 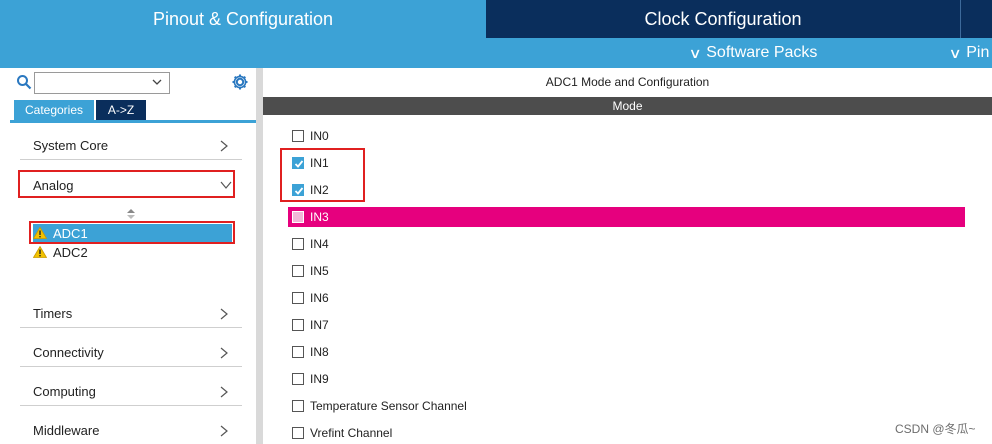 I want to click on tab-clock-configuration: Clock Configuration, so click(x=723, y=19).